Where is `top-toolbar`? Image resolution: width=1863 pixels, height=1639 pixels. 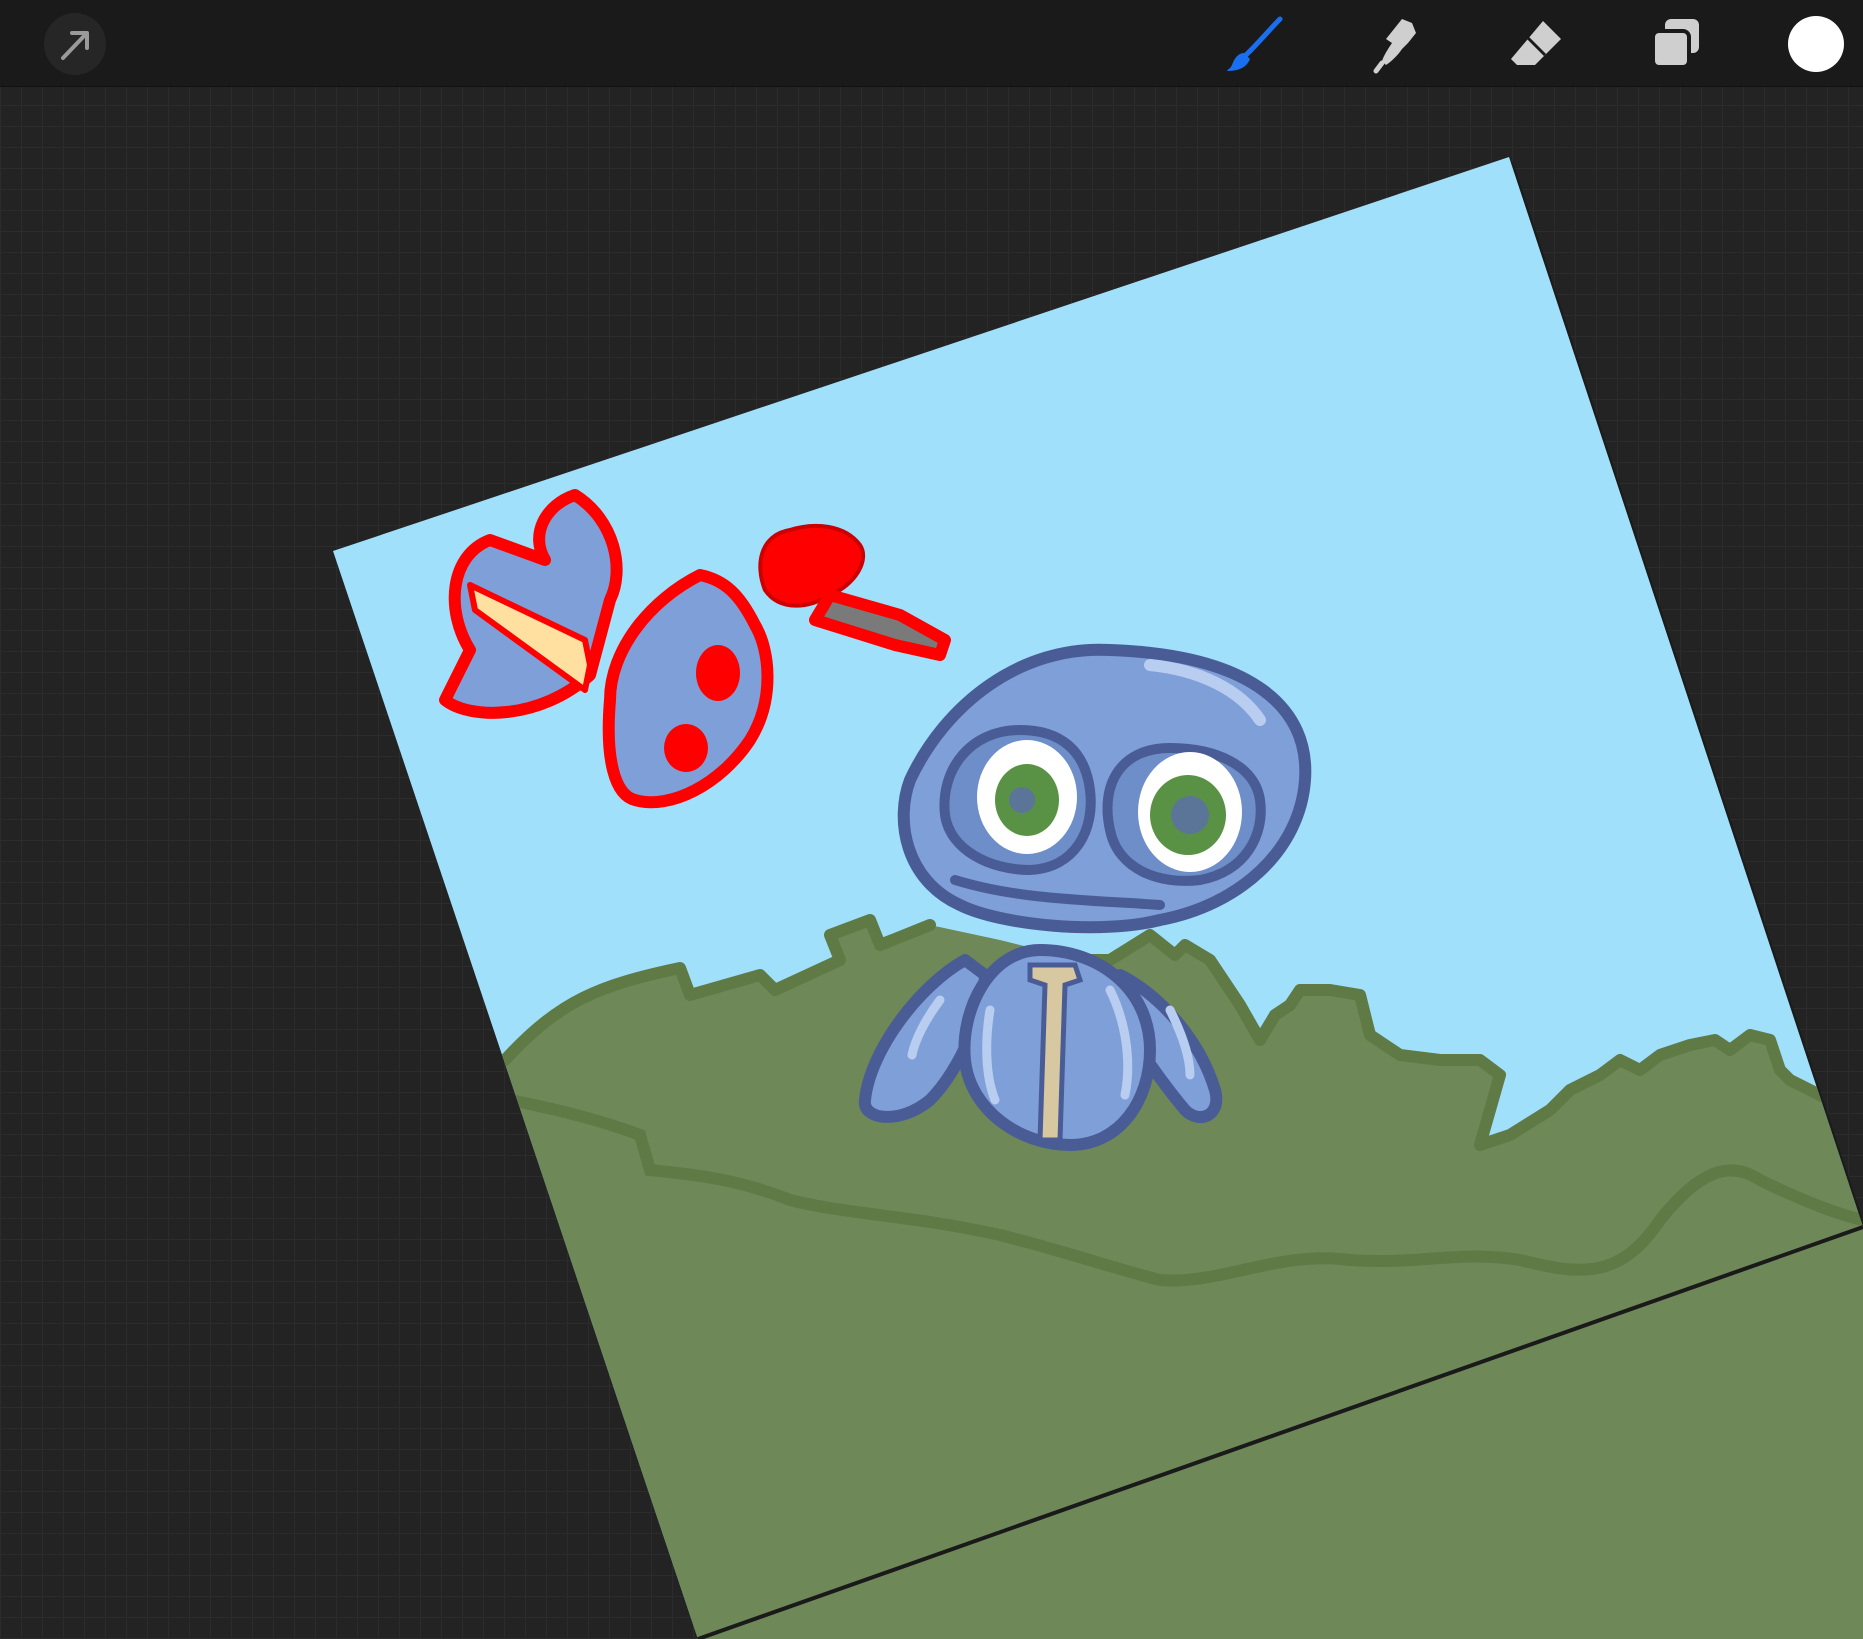 top-toolbar is located at coordinates (931, 43).